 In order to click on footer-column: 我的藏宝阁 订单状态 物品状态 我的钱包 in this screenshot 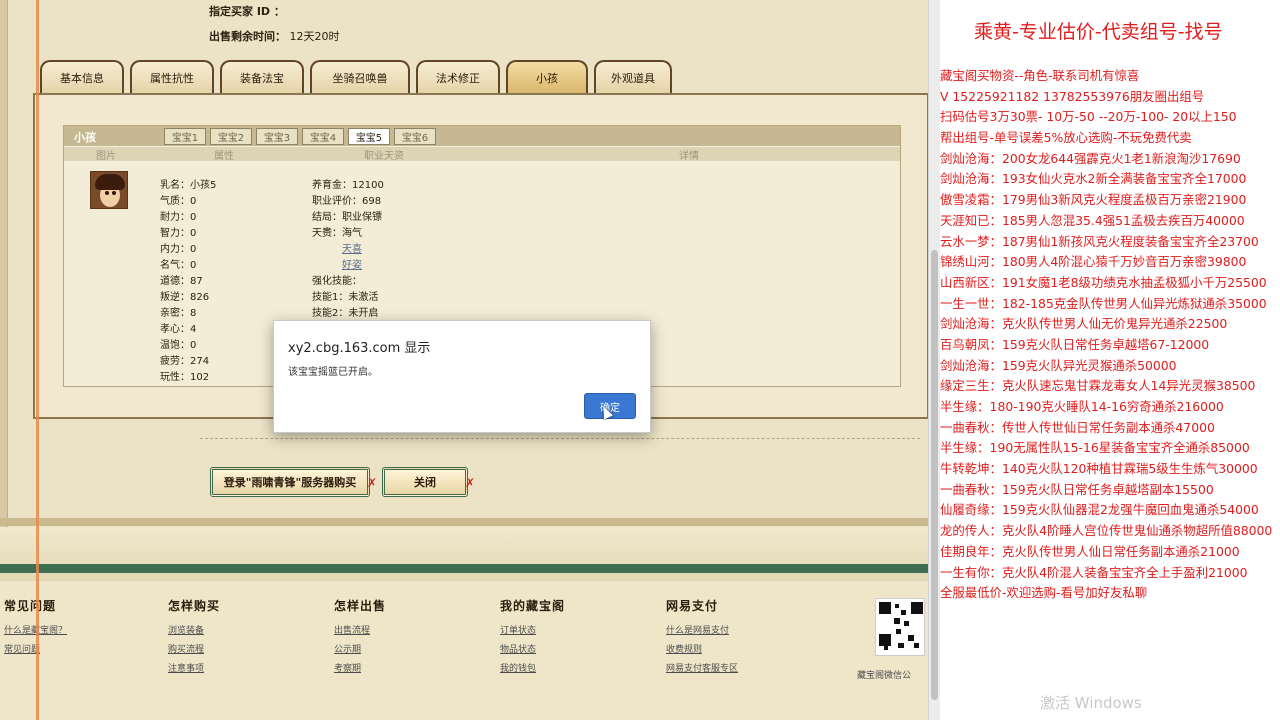, I will do `click(532, 638)`.